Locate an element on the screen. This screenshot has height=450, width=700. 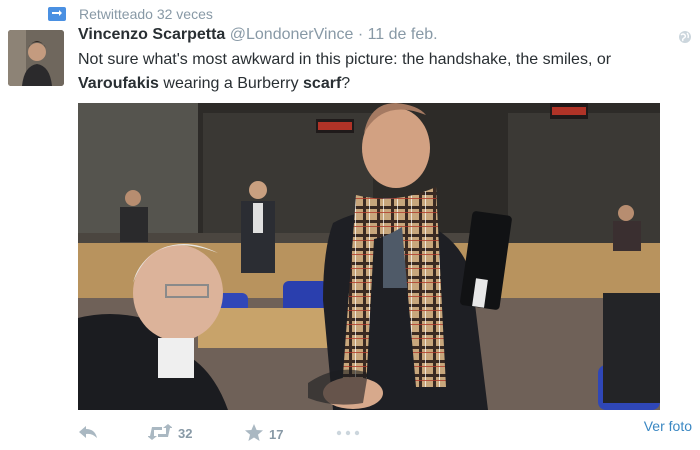
more-dots-icon is located at coordinates (348, 431).